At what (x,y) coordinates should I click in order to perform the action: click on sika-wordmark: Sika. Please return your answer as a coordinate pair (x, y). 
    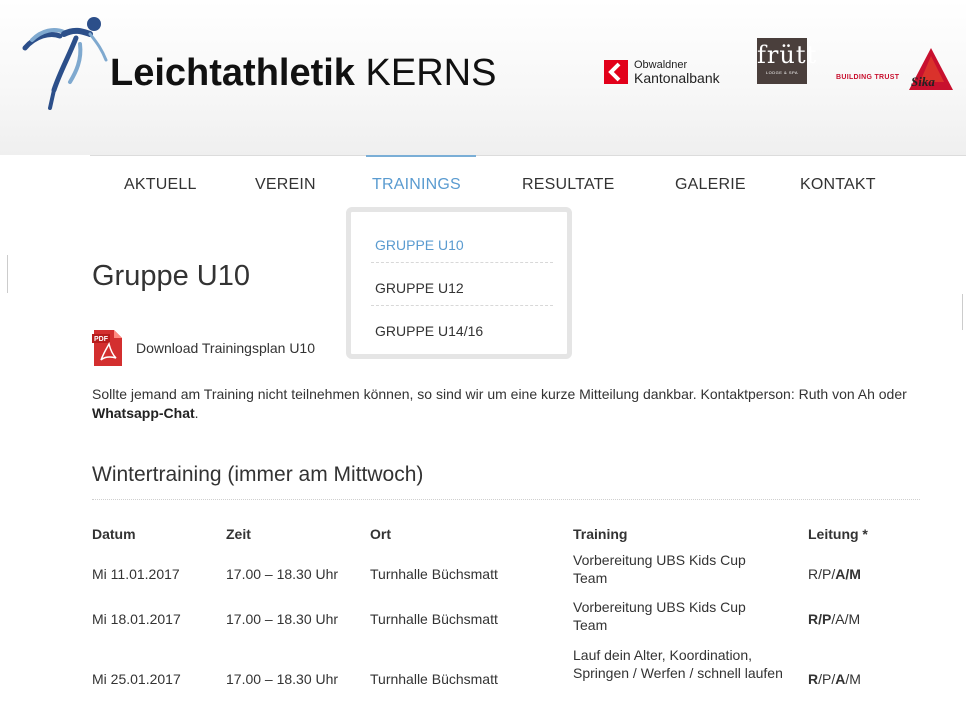
    Looking at the image, I should click on (923, 81).